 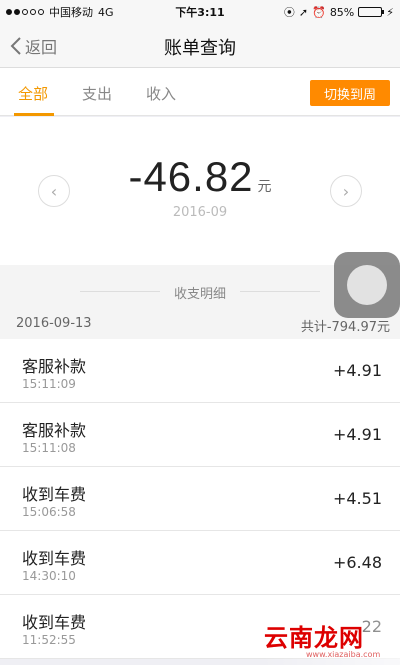 I want to click on list-item: 收到车费 15:06:58 +4.51, so click(x=200, y=499).